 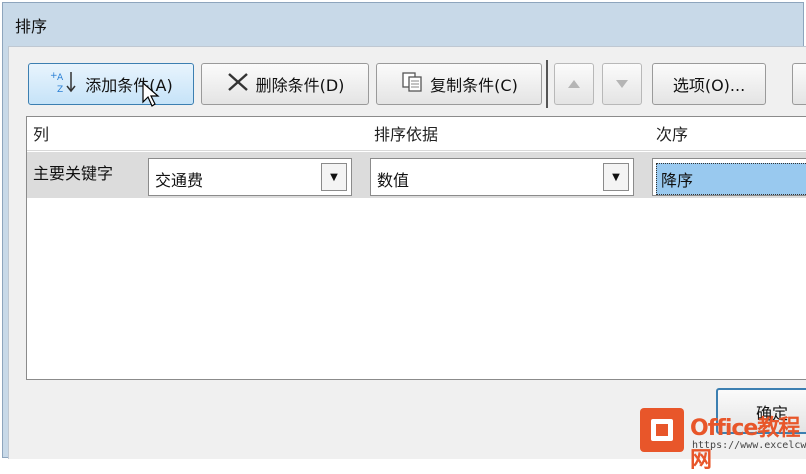 I want to click on copy-icon, so click(x=412, y=84).